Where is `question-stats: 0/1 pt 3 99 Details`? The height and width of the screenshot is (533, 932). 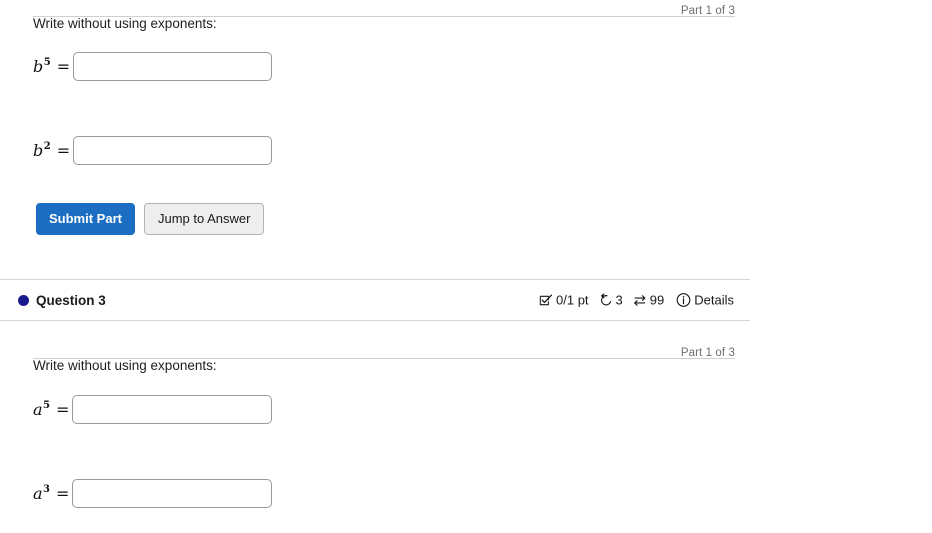
question-stats: 0/1 pt 3 99 Details is located at coordinates (636, 300).